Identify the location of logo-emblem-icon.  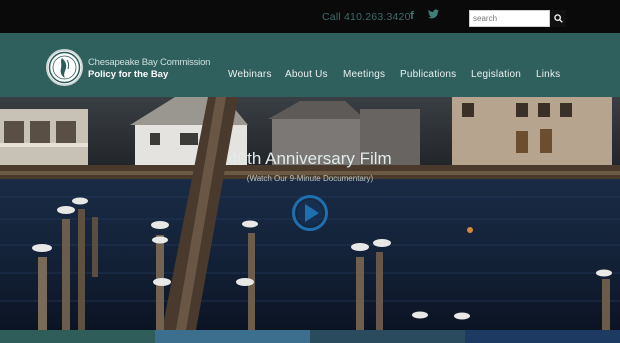
(64, 67).